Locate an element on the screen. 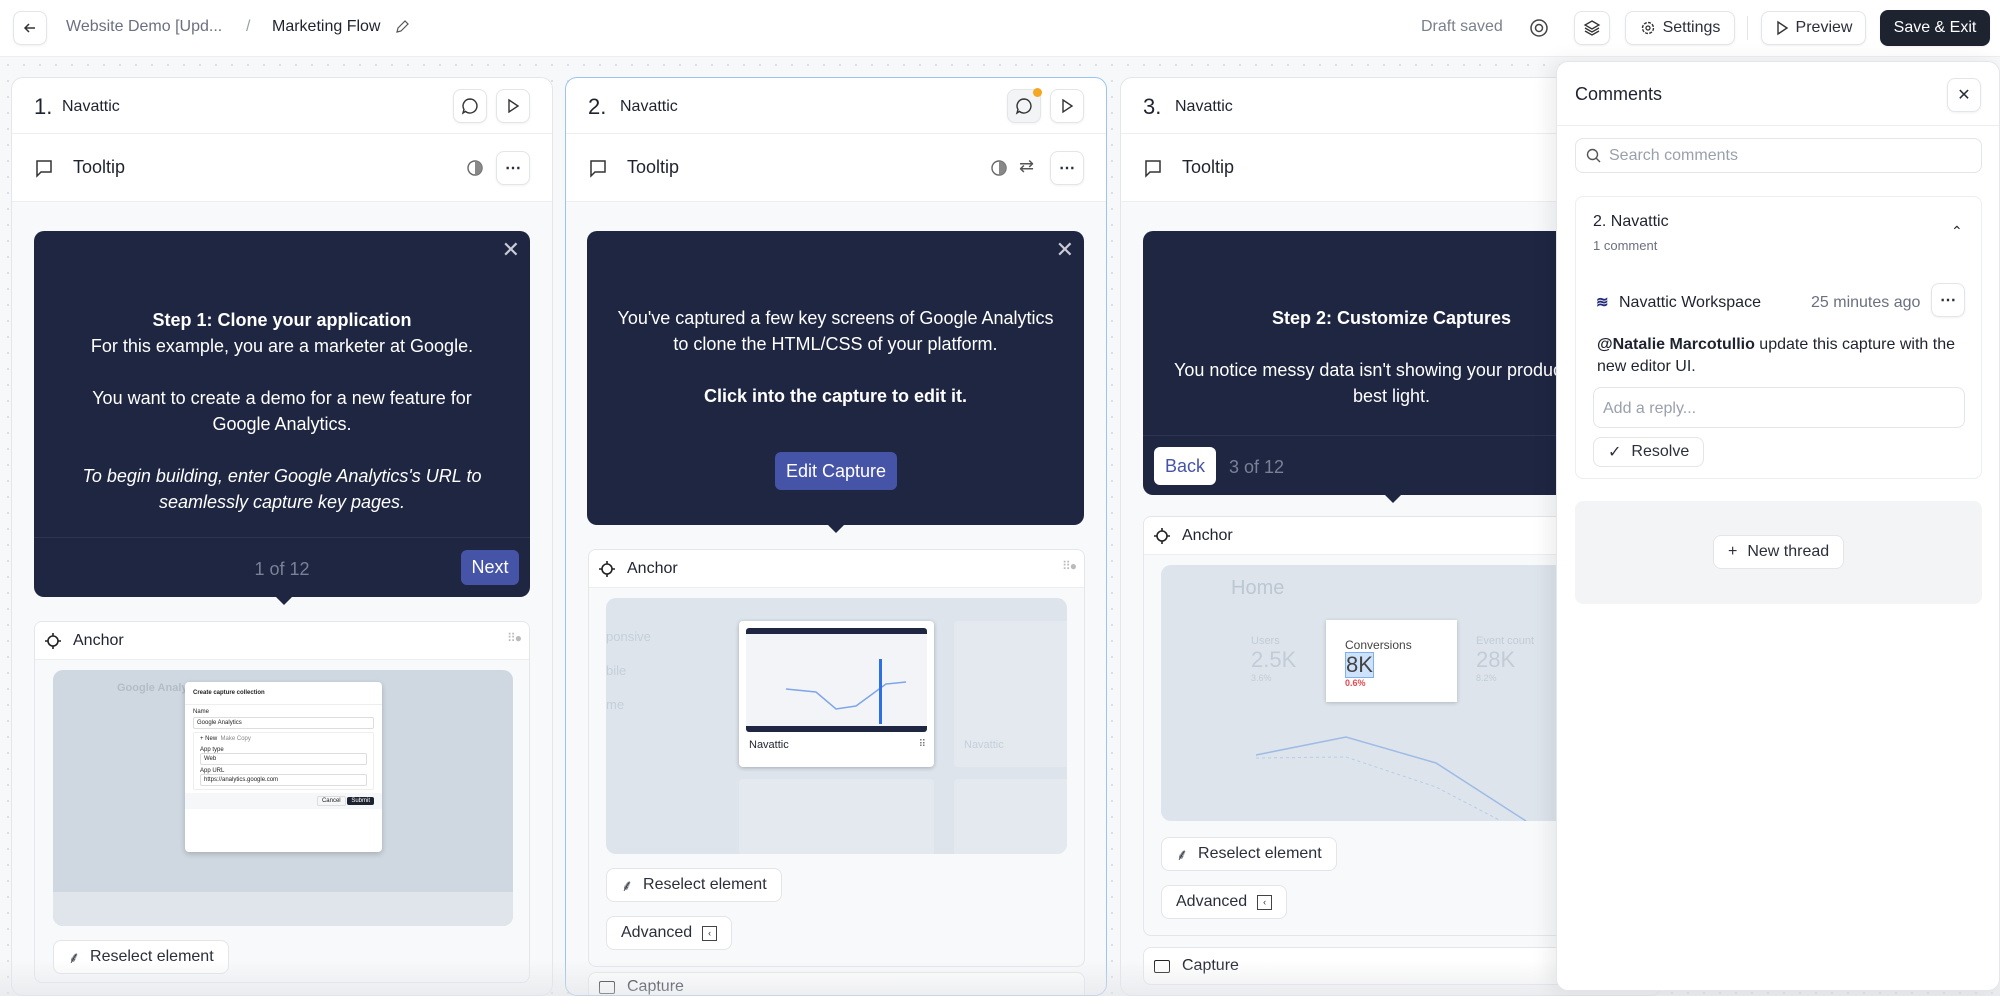 The image size is (2000, 996). advanced-label: Advanced is located at coordinates (1212, 901).